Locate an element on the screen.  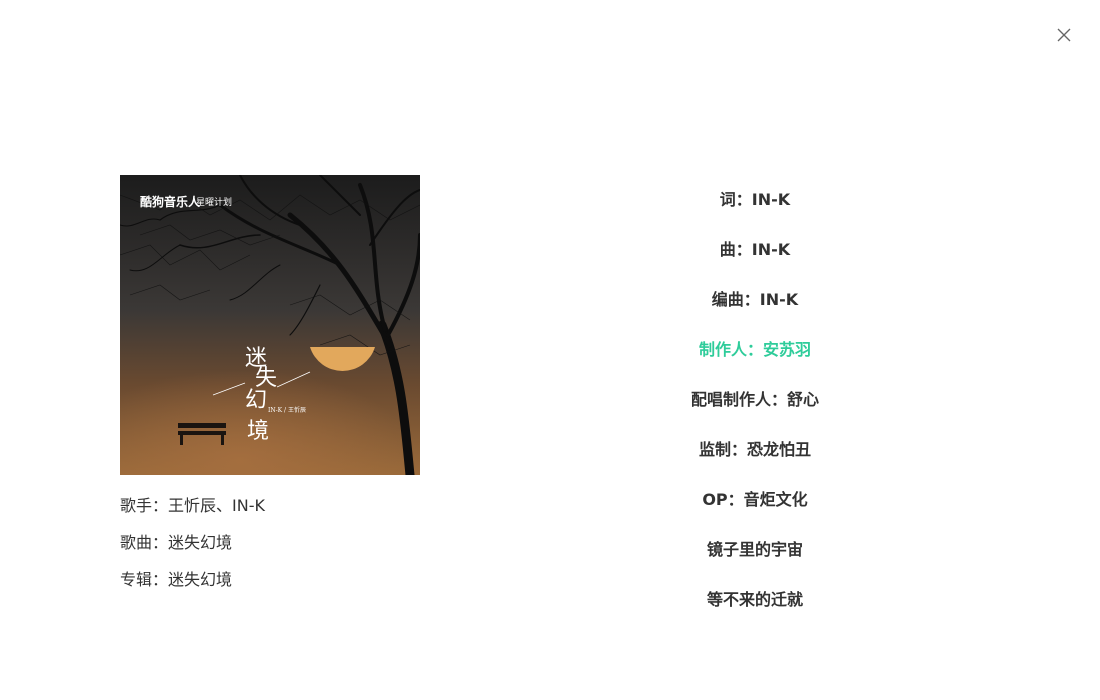
lyric-line-active: 制作人：安苏羽 is located at coordinates (754, 349).